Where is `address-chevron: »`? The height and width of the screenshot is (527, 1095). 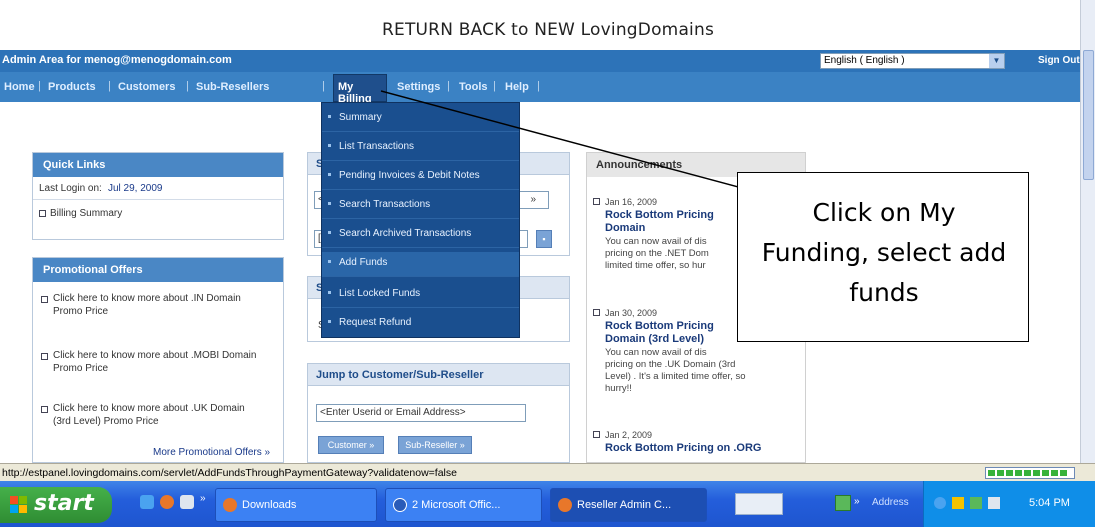 address-chevron: » is located at coordinates (857, 501).